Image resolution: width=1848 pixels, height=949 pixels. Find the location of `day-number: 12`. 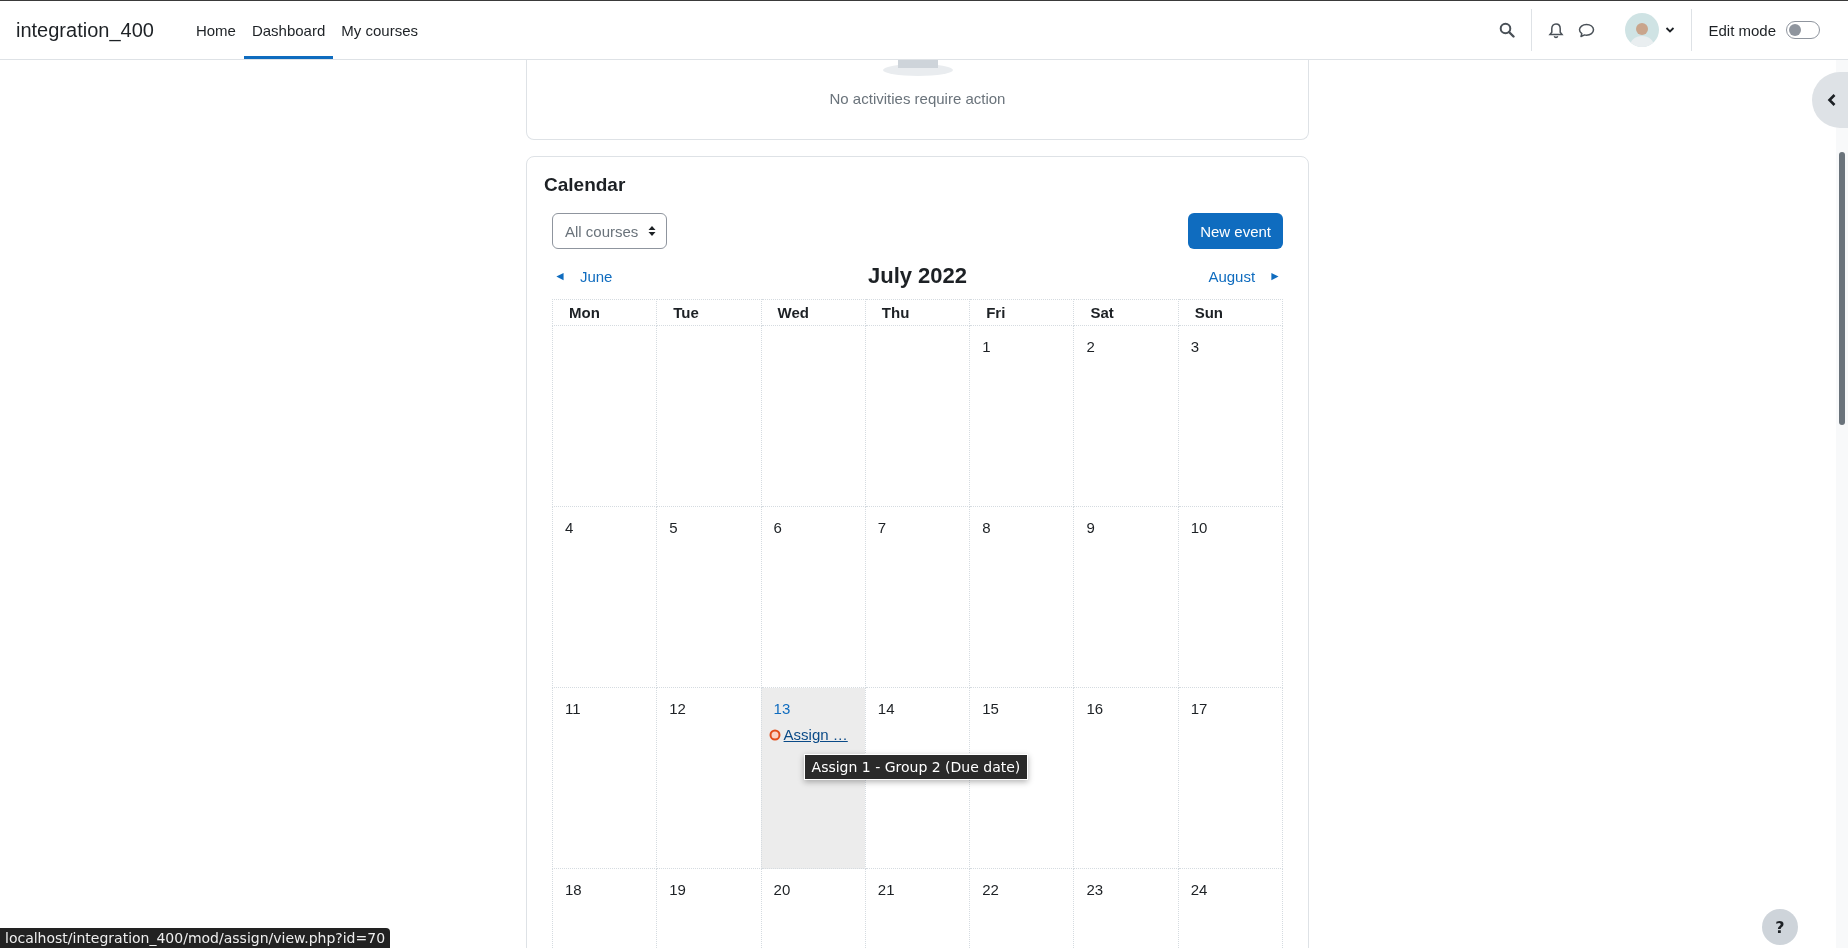

day-number: 12 is located at coordinates (677, 708).